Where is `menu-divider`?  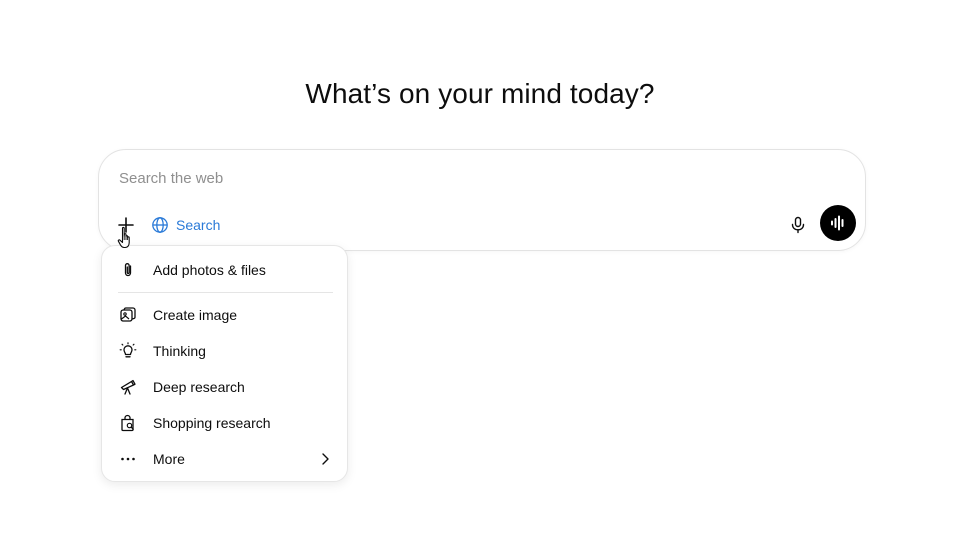
menu-divider is located at coordinates (225, 292).